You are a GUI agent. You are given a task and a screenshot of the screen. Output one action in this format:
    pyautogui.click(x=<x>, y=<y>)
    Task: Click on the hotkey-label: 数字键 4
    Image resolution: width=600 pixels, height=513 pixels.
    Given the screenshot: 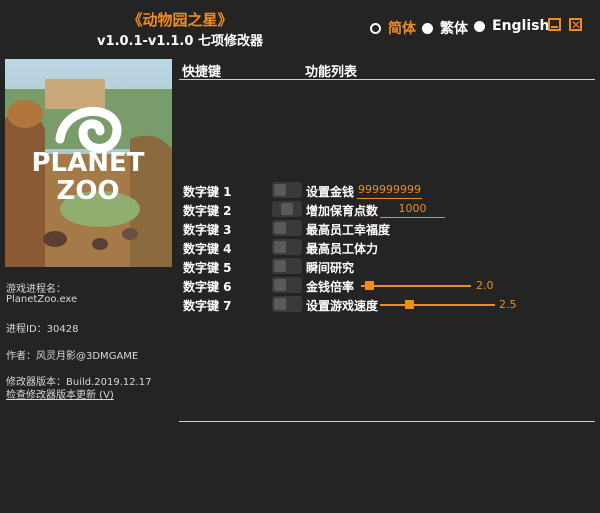 What is the action you would take?
    pyautogui.click(x=207, y=249)
    